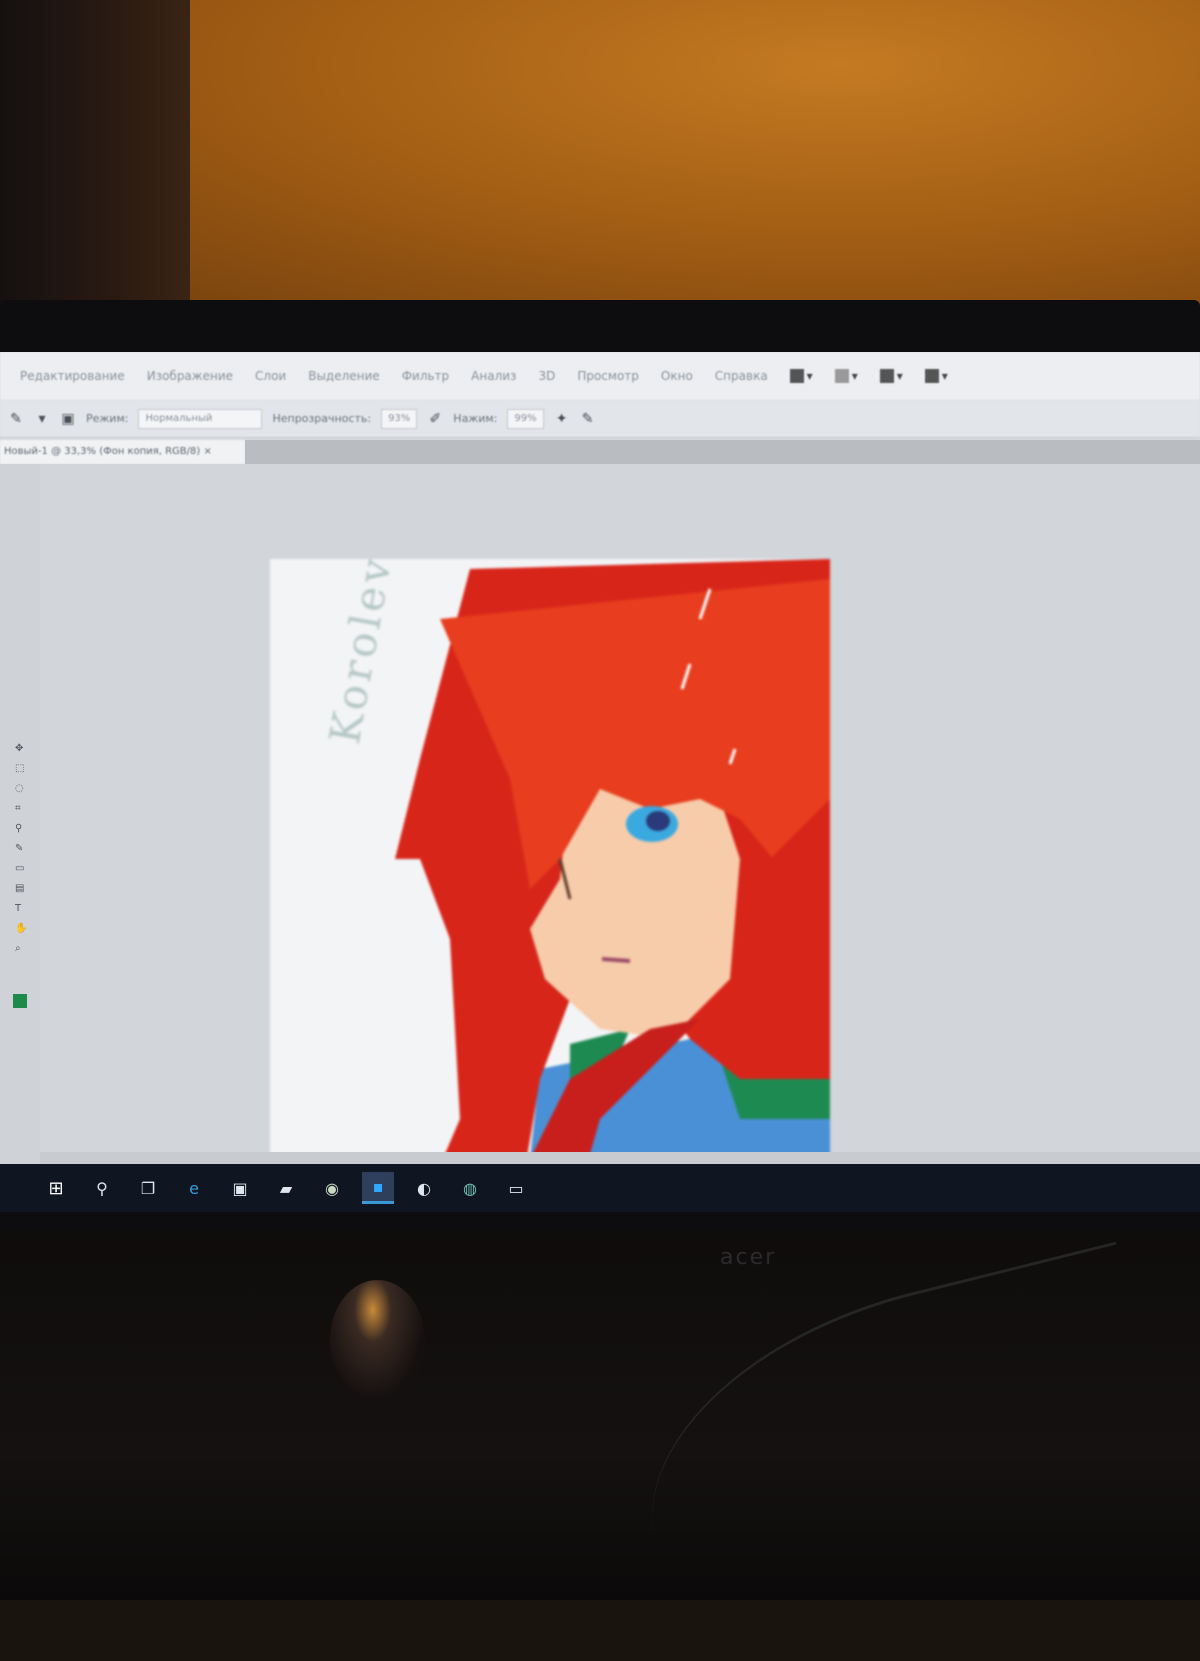 This screenshot has width=1200, height=1661. Describe the element at coordinates (322, 418) in the screenshot. I see `opacity-label: Непрозрачность:` at that location.